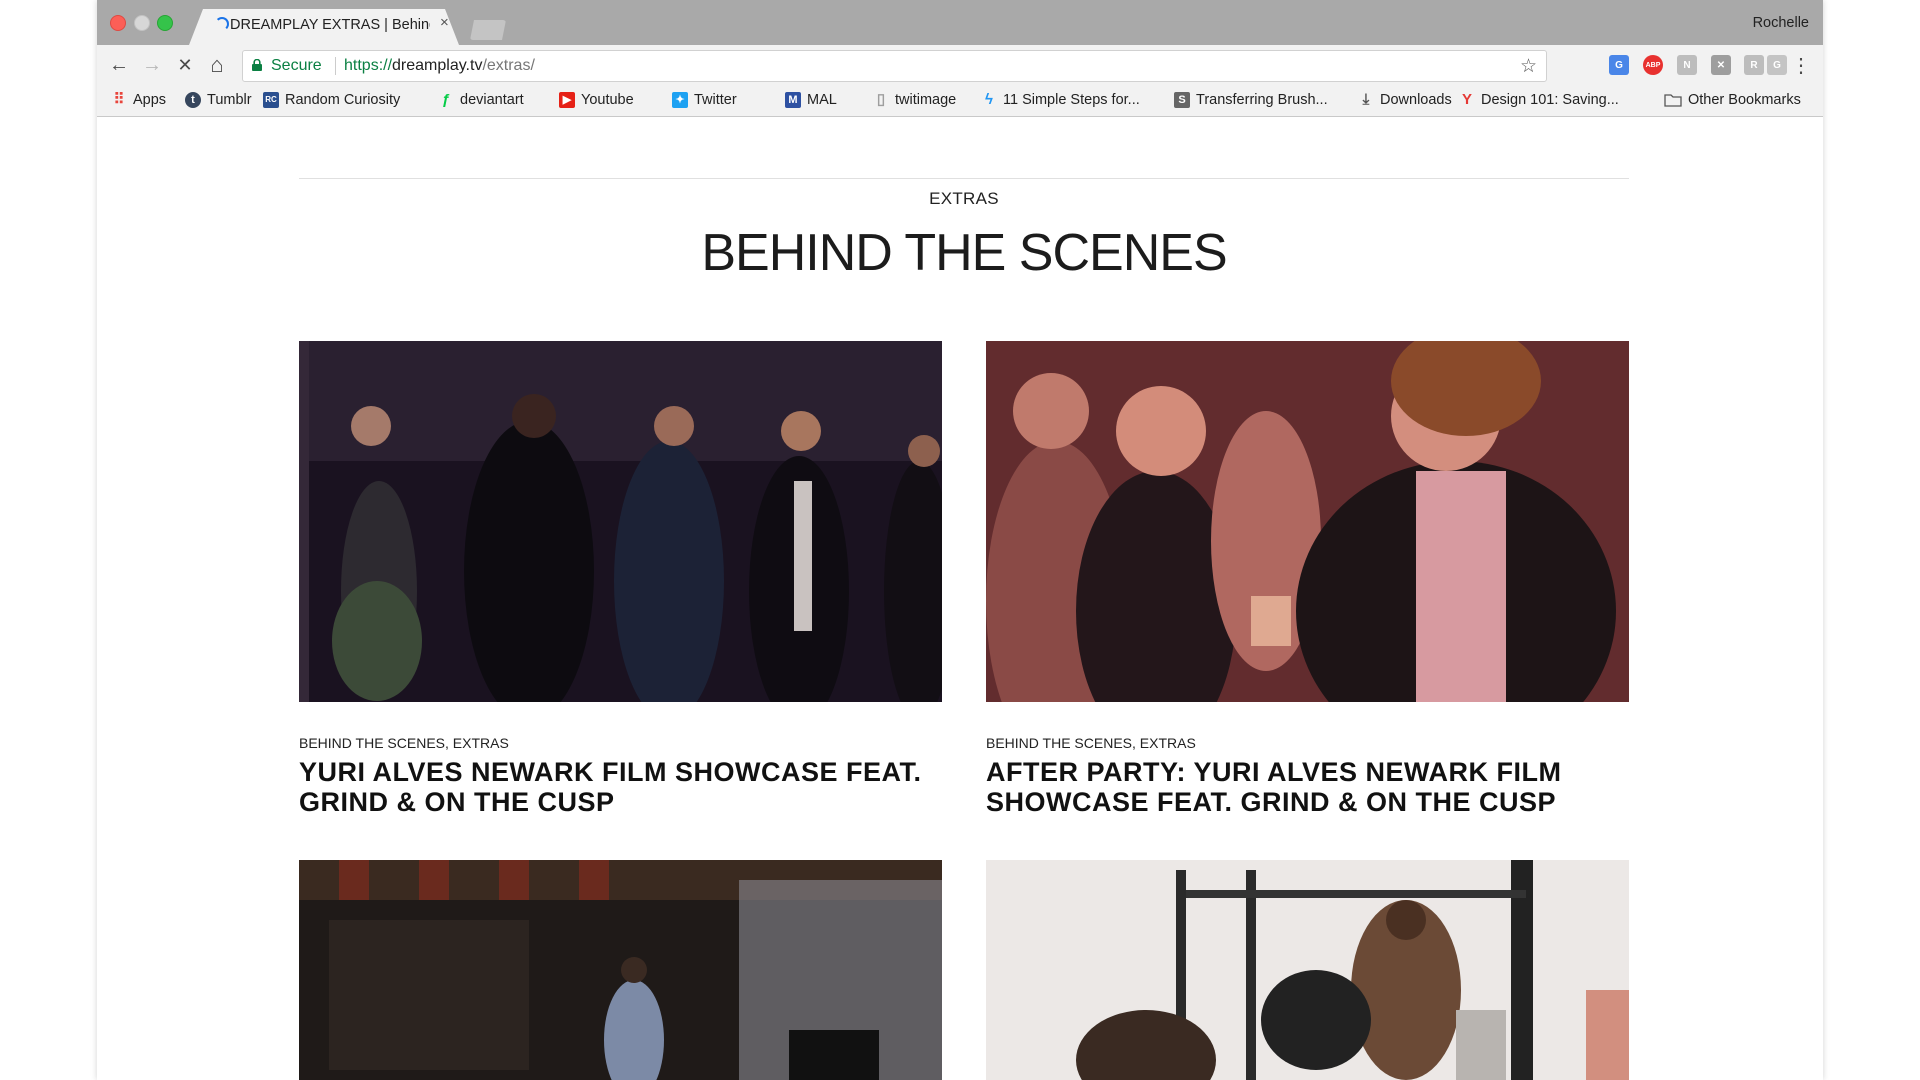  What do you see at coordinates (446, 99) in the screenshot?
I see `deviantart-icon: ƒ` at bounding box center [446, 99].